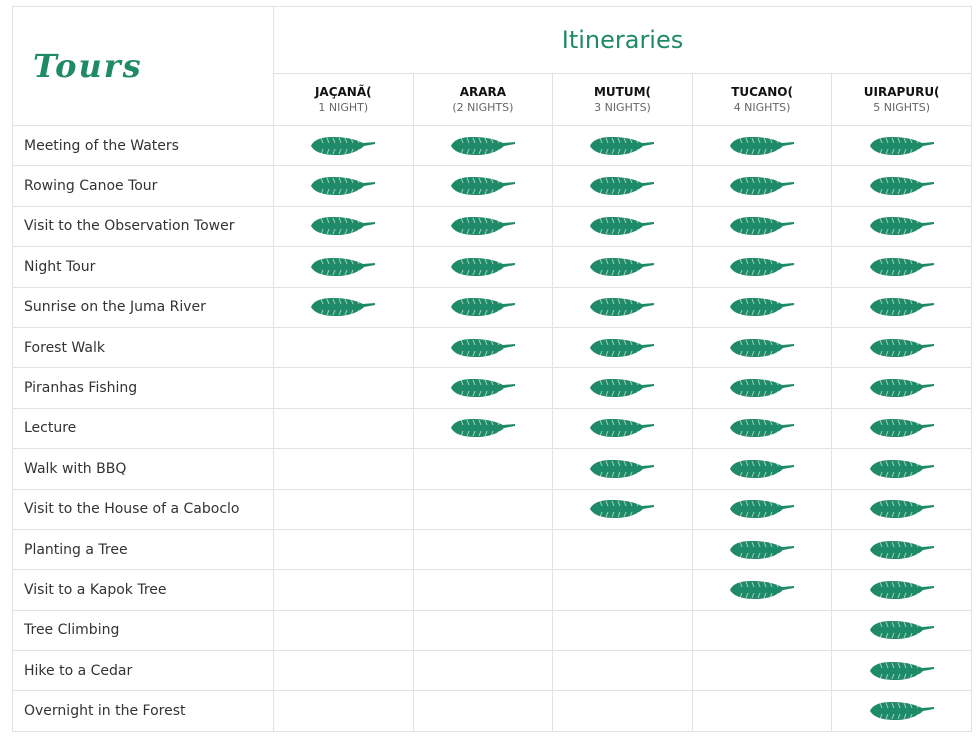 The image size is (980, 739). What do you see at coordinates (343, 107) in the screenshot?
I see `column-nights: 1 NIGHT)` at bounding box center [343, 107].